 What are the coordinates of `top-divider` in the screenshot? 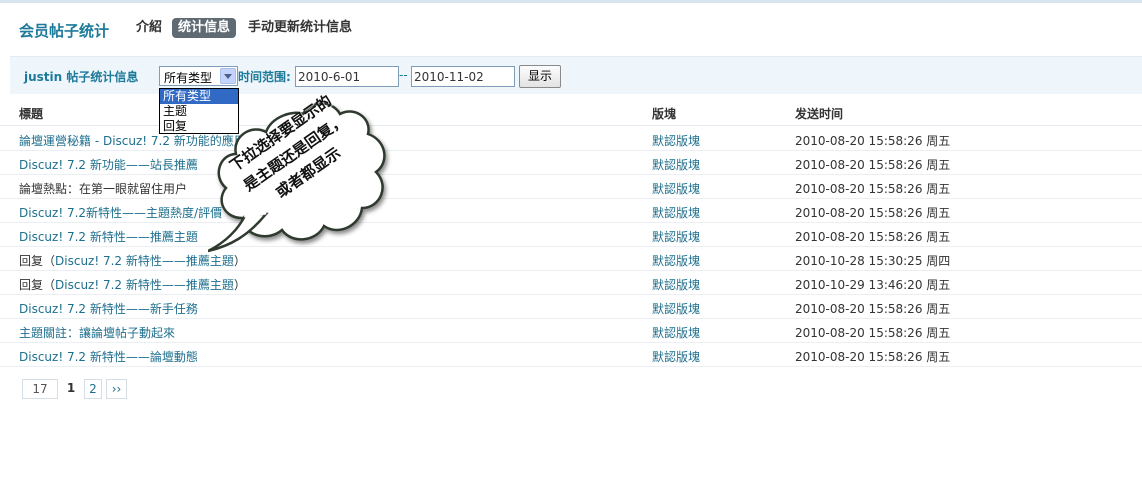 It's located at (571, 1).